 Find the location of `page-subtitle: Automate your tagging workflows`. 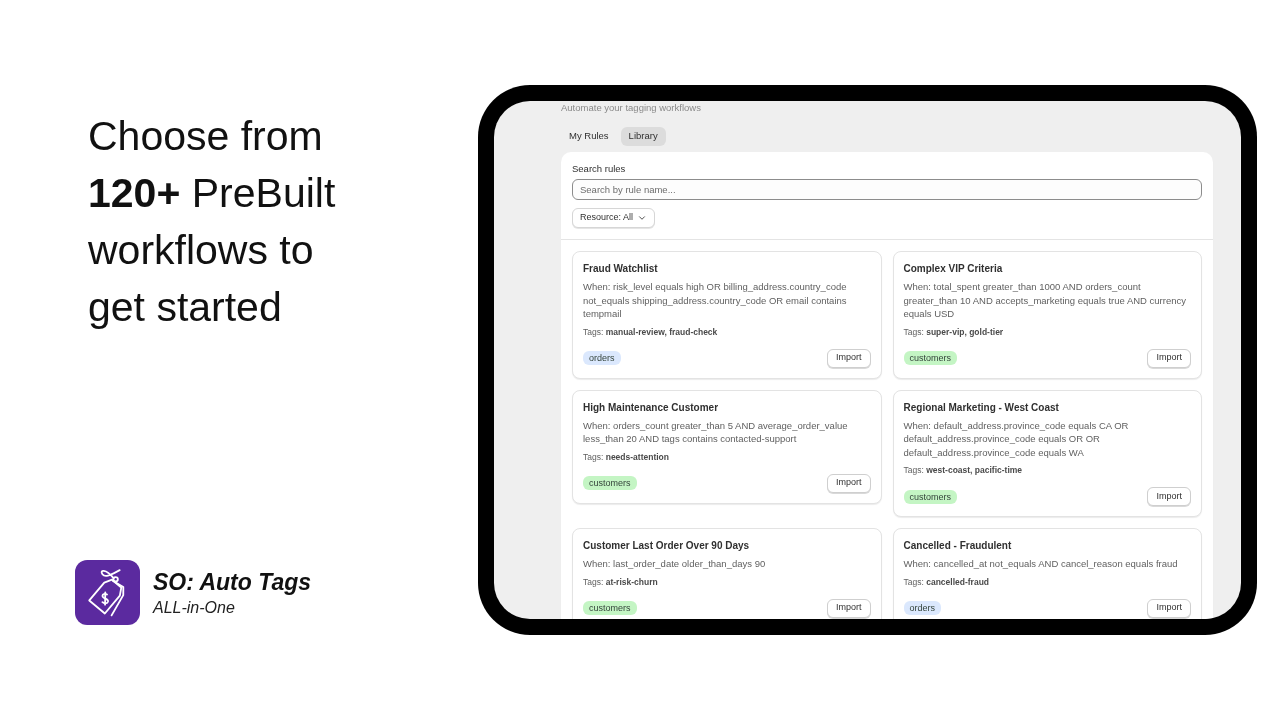

page-subtitle: Automate your tagging workflows is located at coordinates (631, 108).